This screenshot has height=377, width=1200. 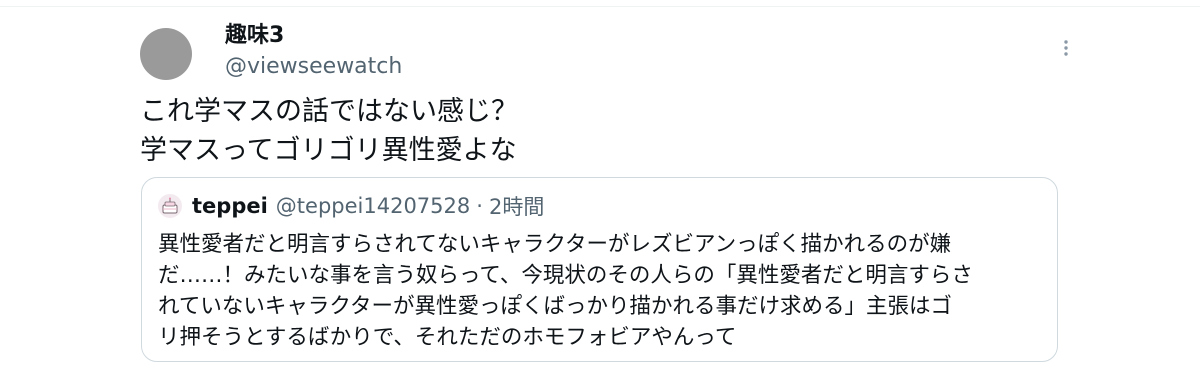 What do you see at coordinates (313, 67) in the screenshot?
I see `user-handle: @viewseewatch` at bounding box center [313, 67].